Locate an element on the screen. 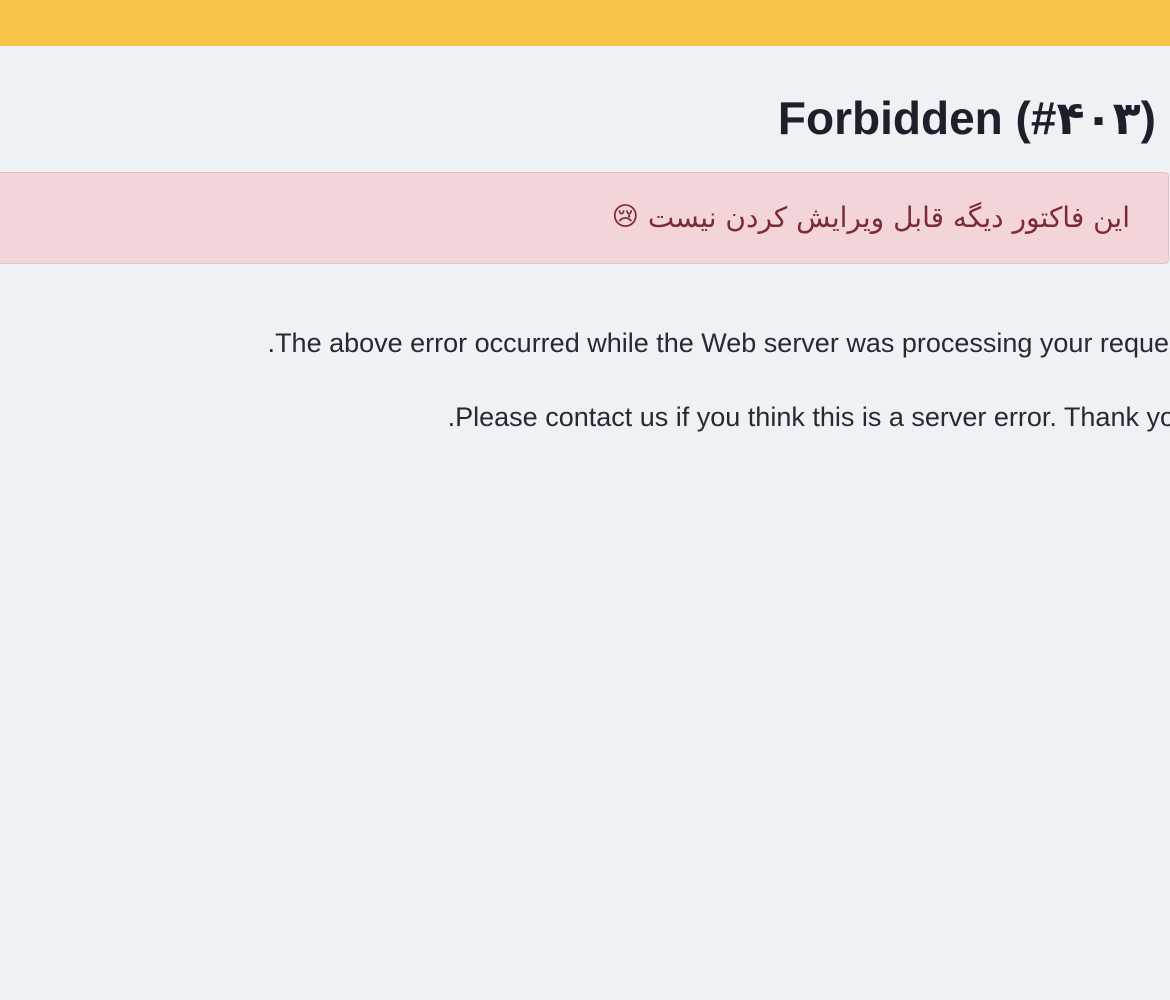 The width and height of the screenshot is (1170, 1000). alert-message-text: این فاکتور دیگه قابل ویرایش کردن نیست is located at coordinates (888, 217).